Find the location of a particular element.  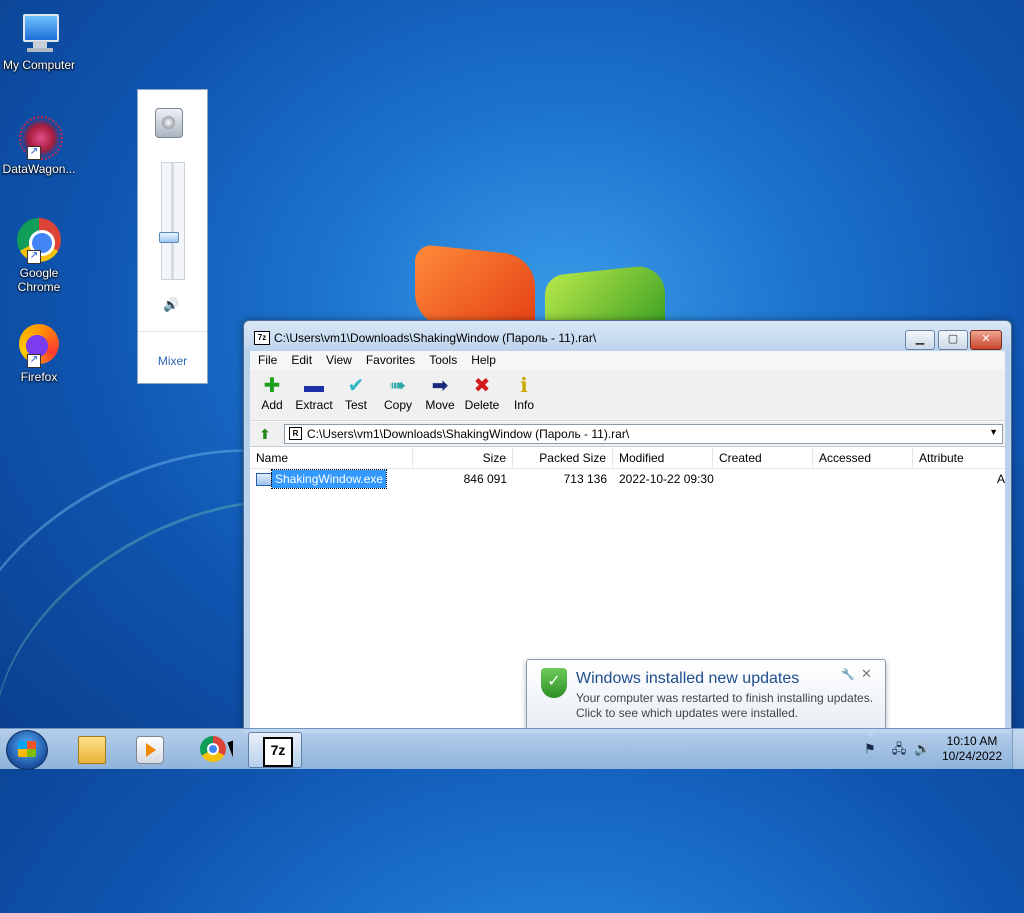

network-icon: 🖧 is located at coordinates (899, 749).